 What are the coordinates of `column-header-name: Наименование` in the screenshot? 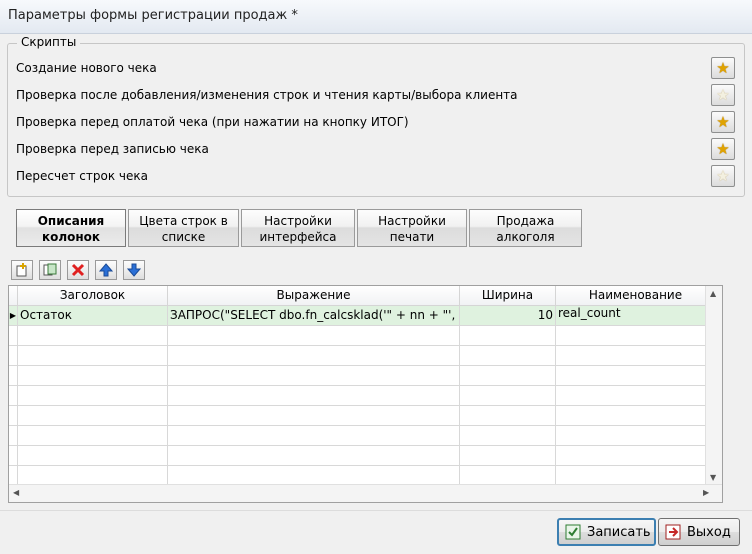 It's located at (636, 295).